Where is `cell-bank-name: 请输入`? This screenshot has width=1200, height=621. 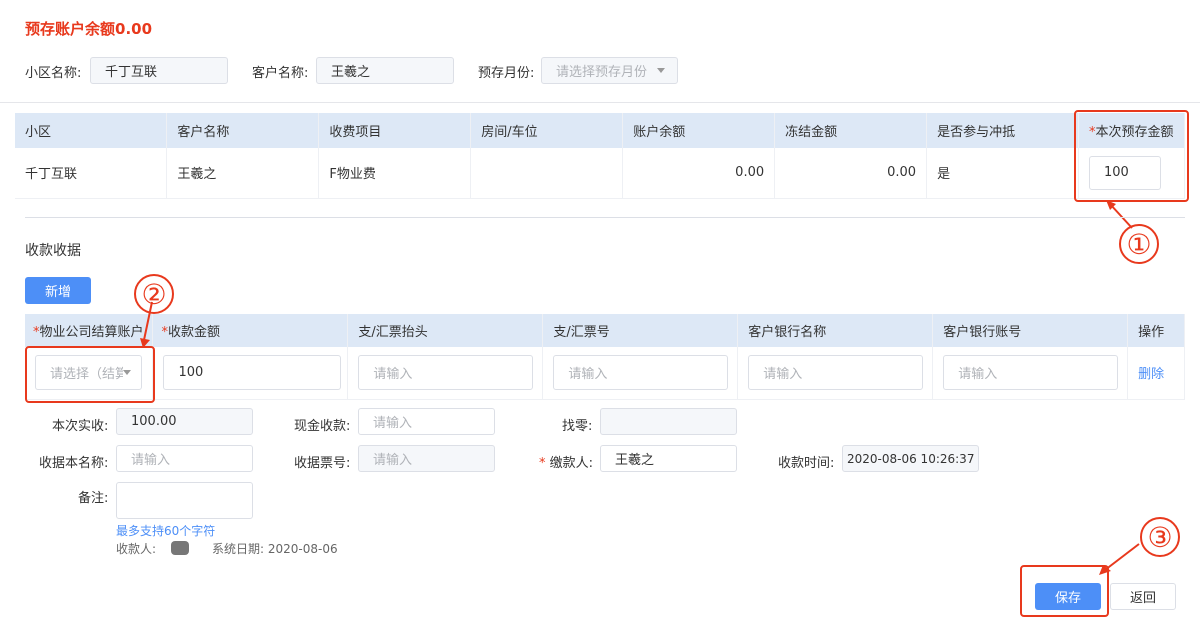 cell-bank-name: 请输入 is located at coordinates (835, 373).